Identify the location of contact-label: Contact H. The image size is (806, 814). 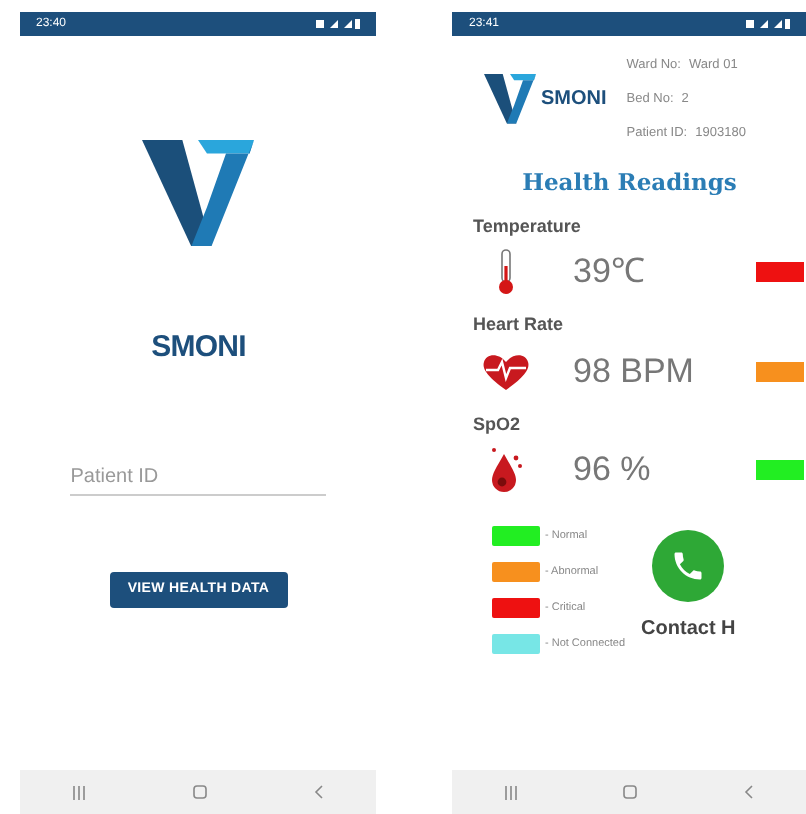
(688, 630).